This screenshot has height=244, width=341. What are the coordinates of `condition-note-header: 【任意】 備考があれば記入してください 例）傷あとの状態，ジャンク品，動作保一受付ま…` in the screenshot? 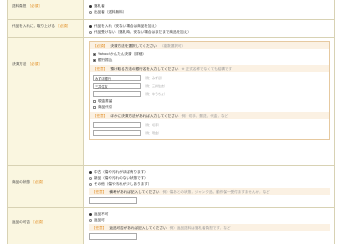 It's located at (209, 191).